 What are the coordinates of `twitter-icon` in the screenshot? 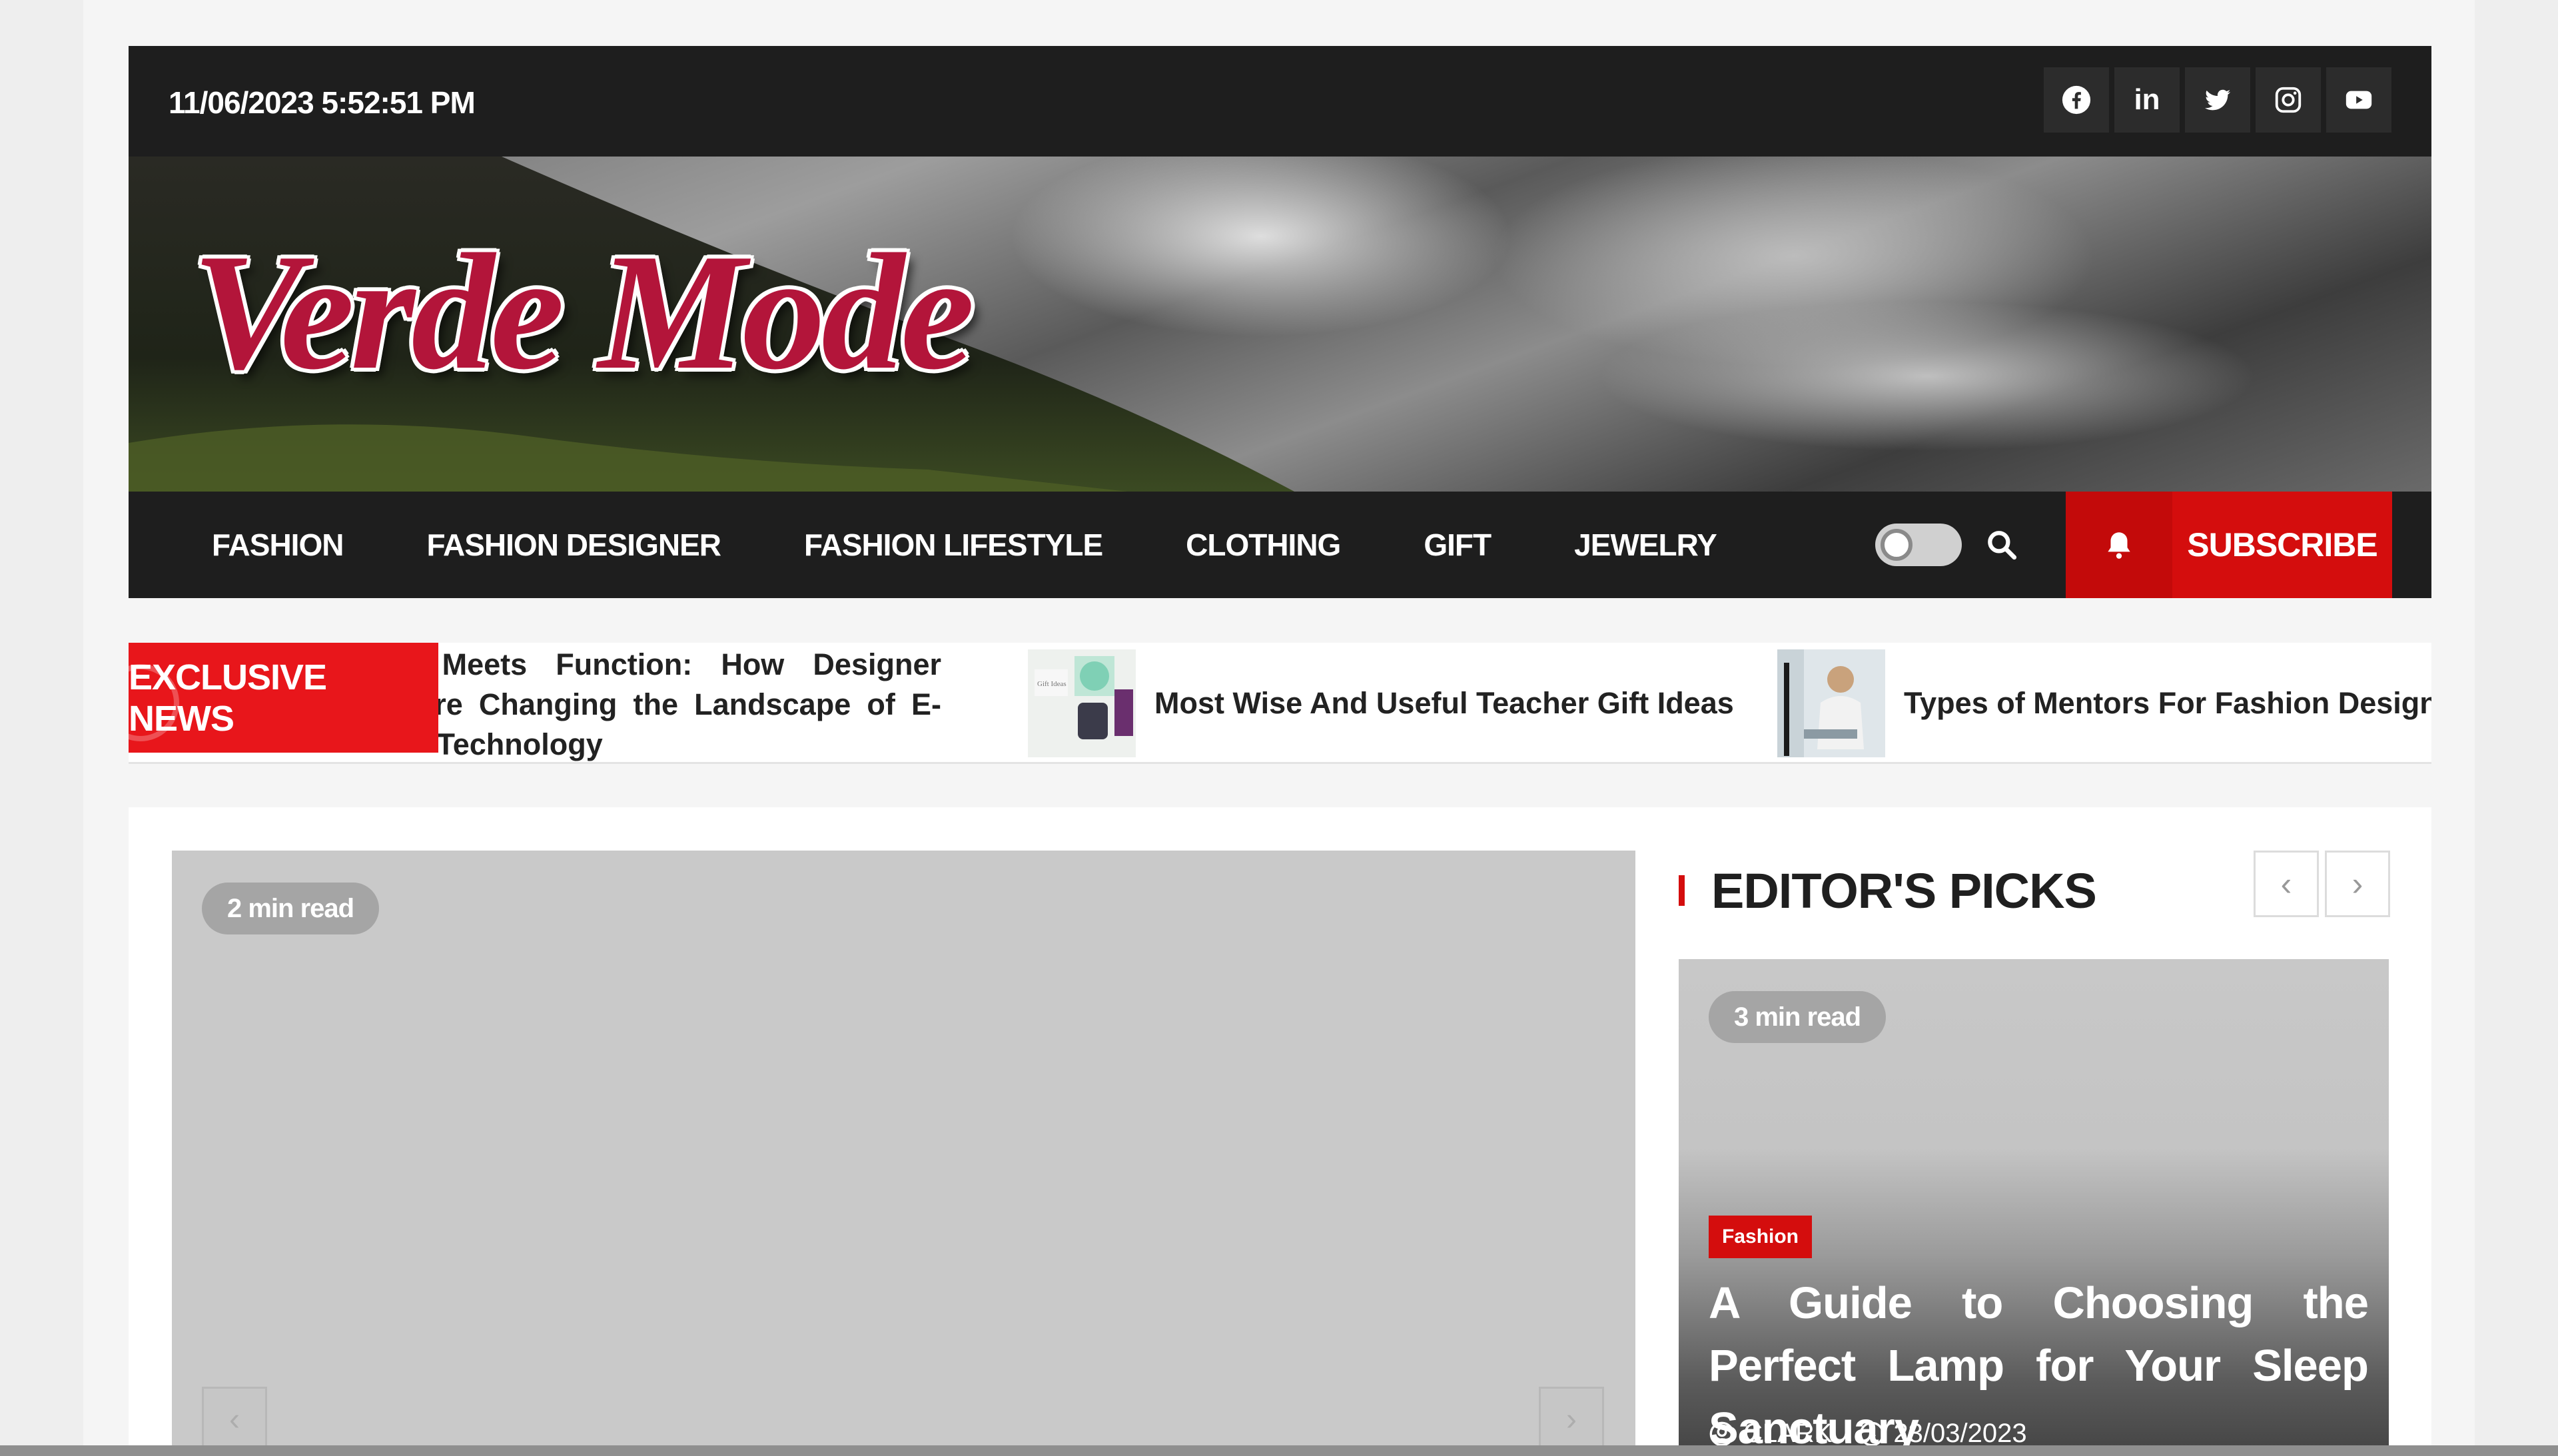 It's located at (2217, 100).